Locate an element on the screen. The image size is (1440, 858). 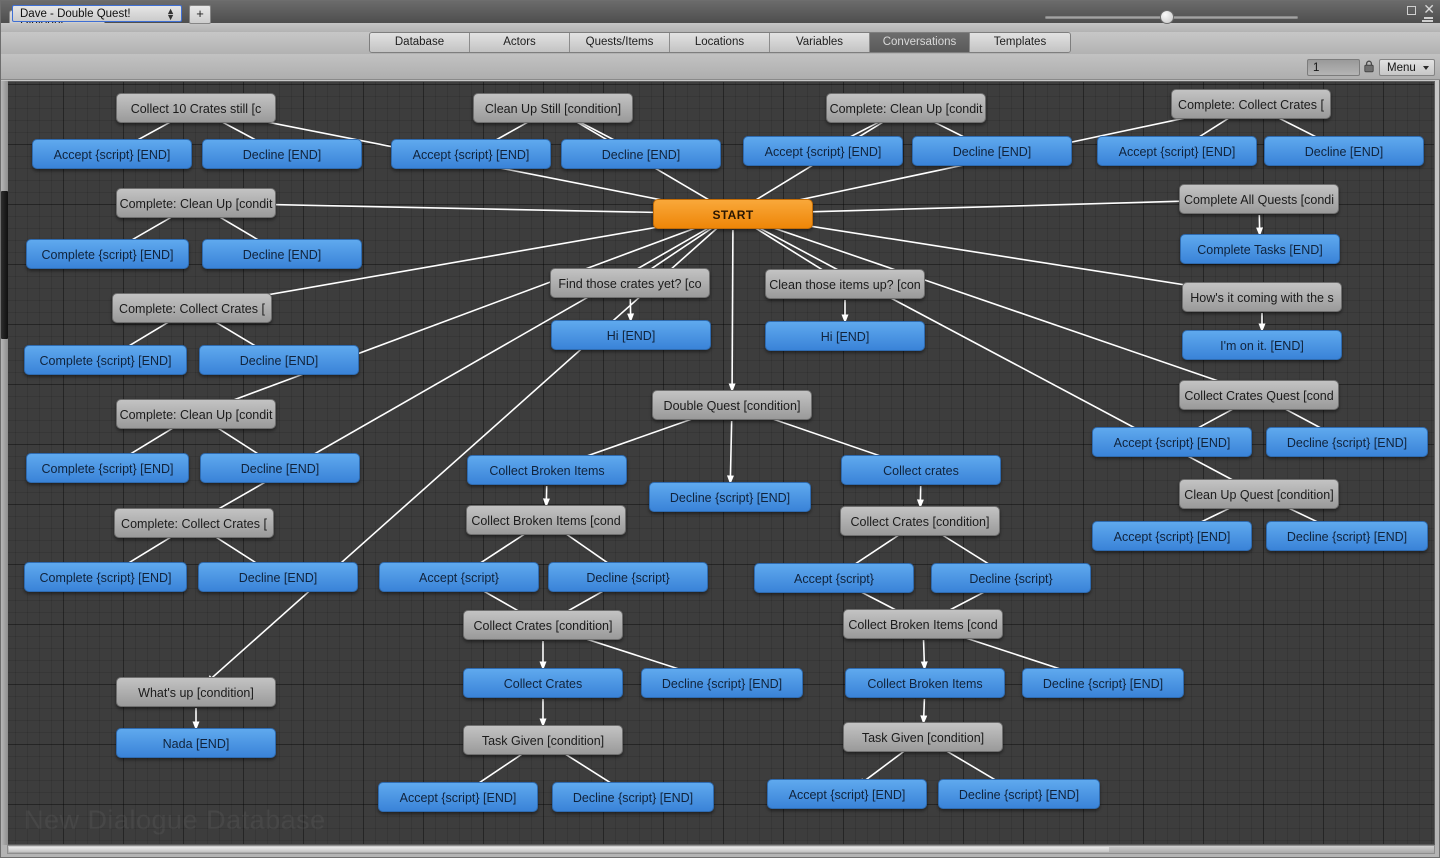
dialogue-node: Nada [END] is located at coordinates (196, 743).